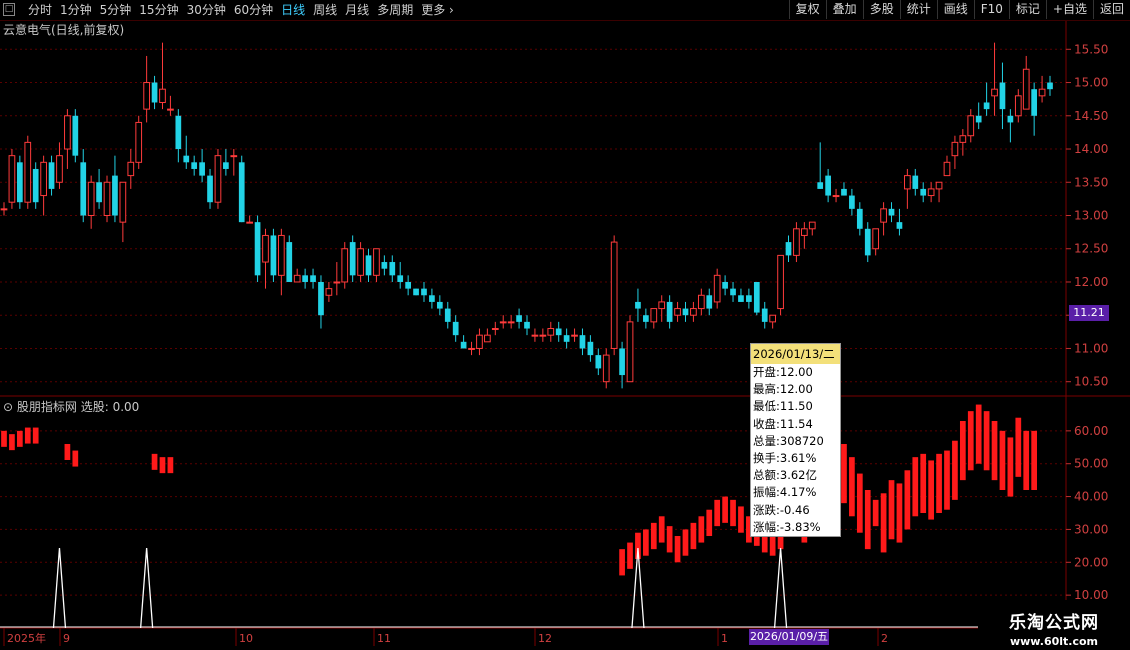 This screenshot has height=650, width=1130. Describe the element at coordinates (116, 10) in the screenshot. I see `timeframe-tab-2: 5分钟` at that location.